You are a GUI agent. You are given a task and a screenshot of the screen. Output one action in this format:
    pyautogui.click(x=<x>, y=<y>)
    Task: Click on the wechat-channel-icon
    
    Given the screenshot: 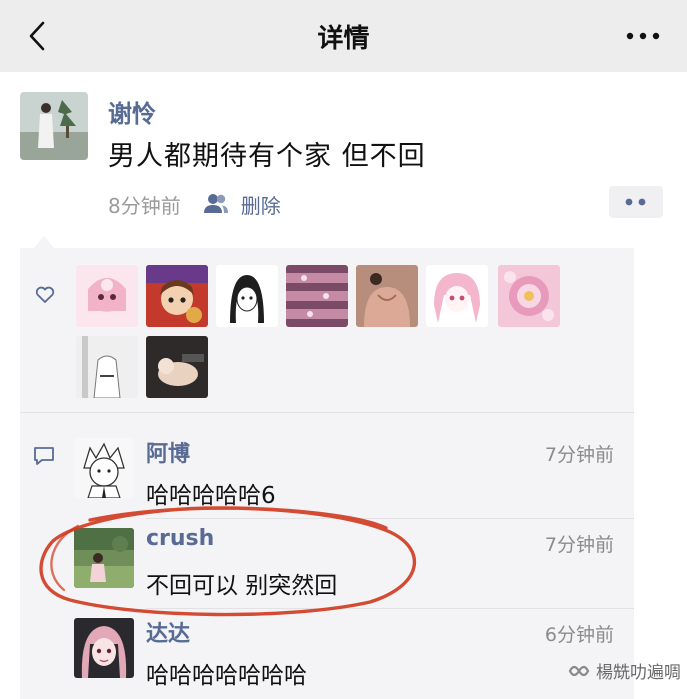 What is the action you would take?
    pyautogui.click(x=579, y=670)
    